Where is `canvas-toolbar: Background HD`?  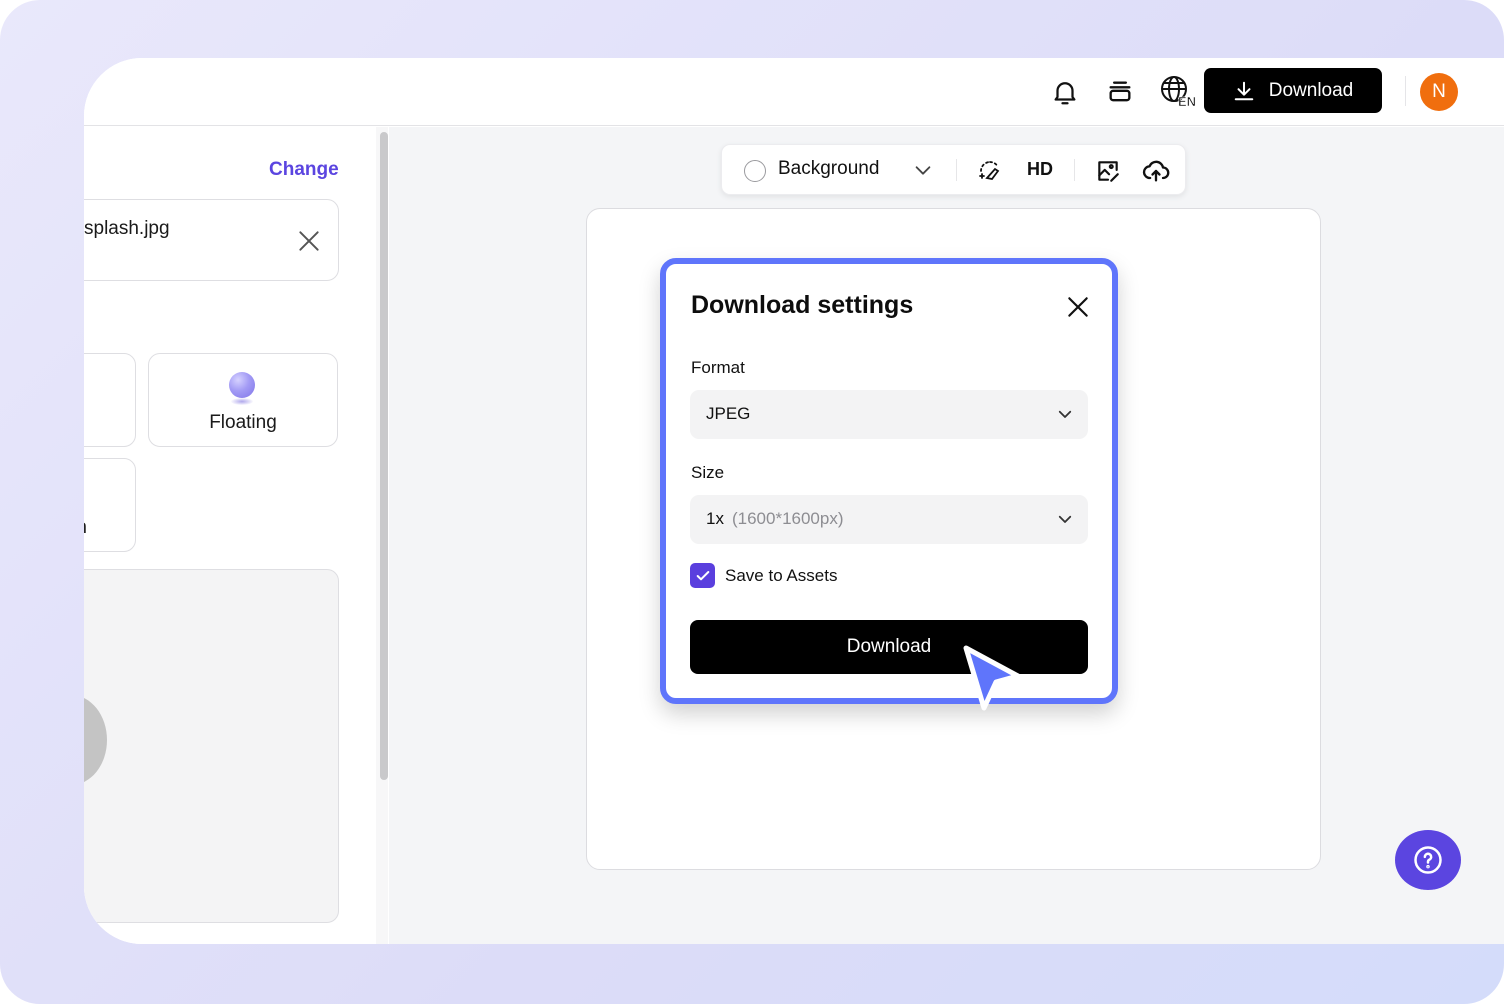
canvas-toolbar: Background HD is located at coordinates (953, 169).